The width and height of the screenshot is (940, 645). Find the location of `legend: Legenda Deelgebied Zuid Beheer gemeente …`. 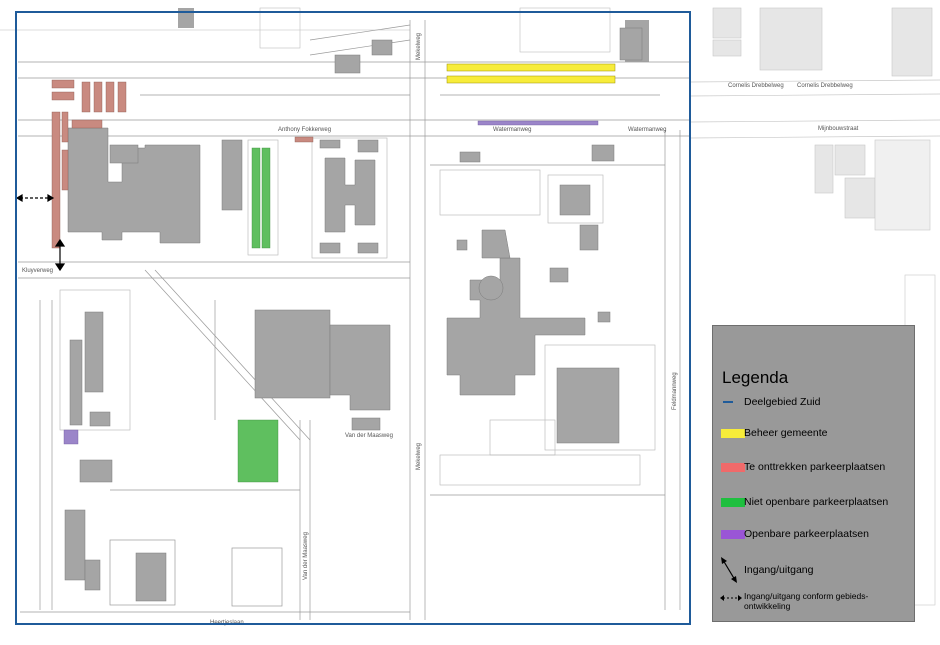

legend: Legenda Deelgebied Zuid Beheer gemeente … is located at coordinates (813, 473).